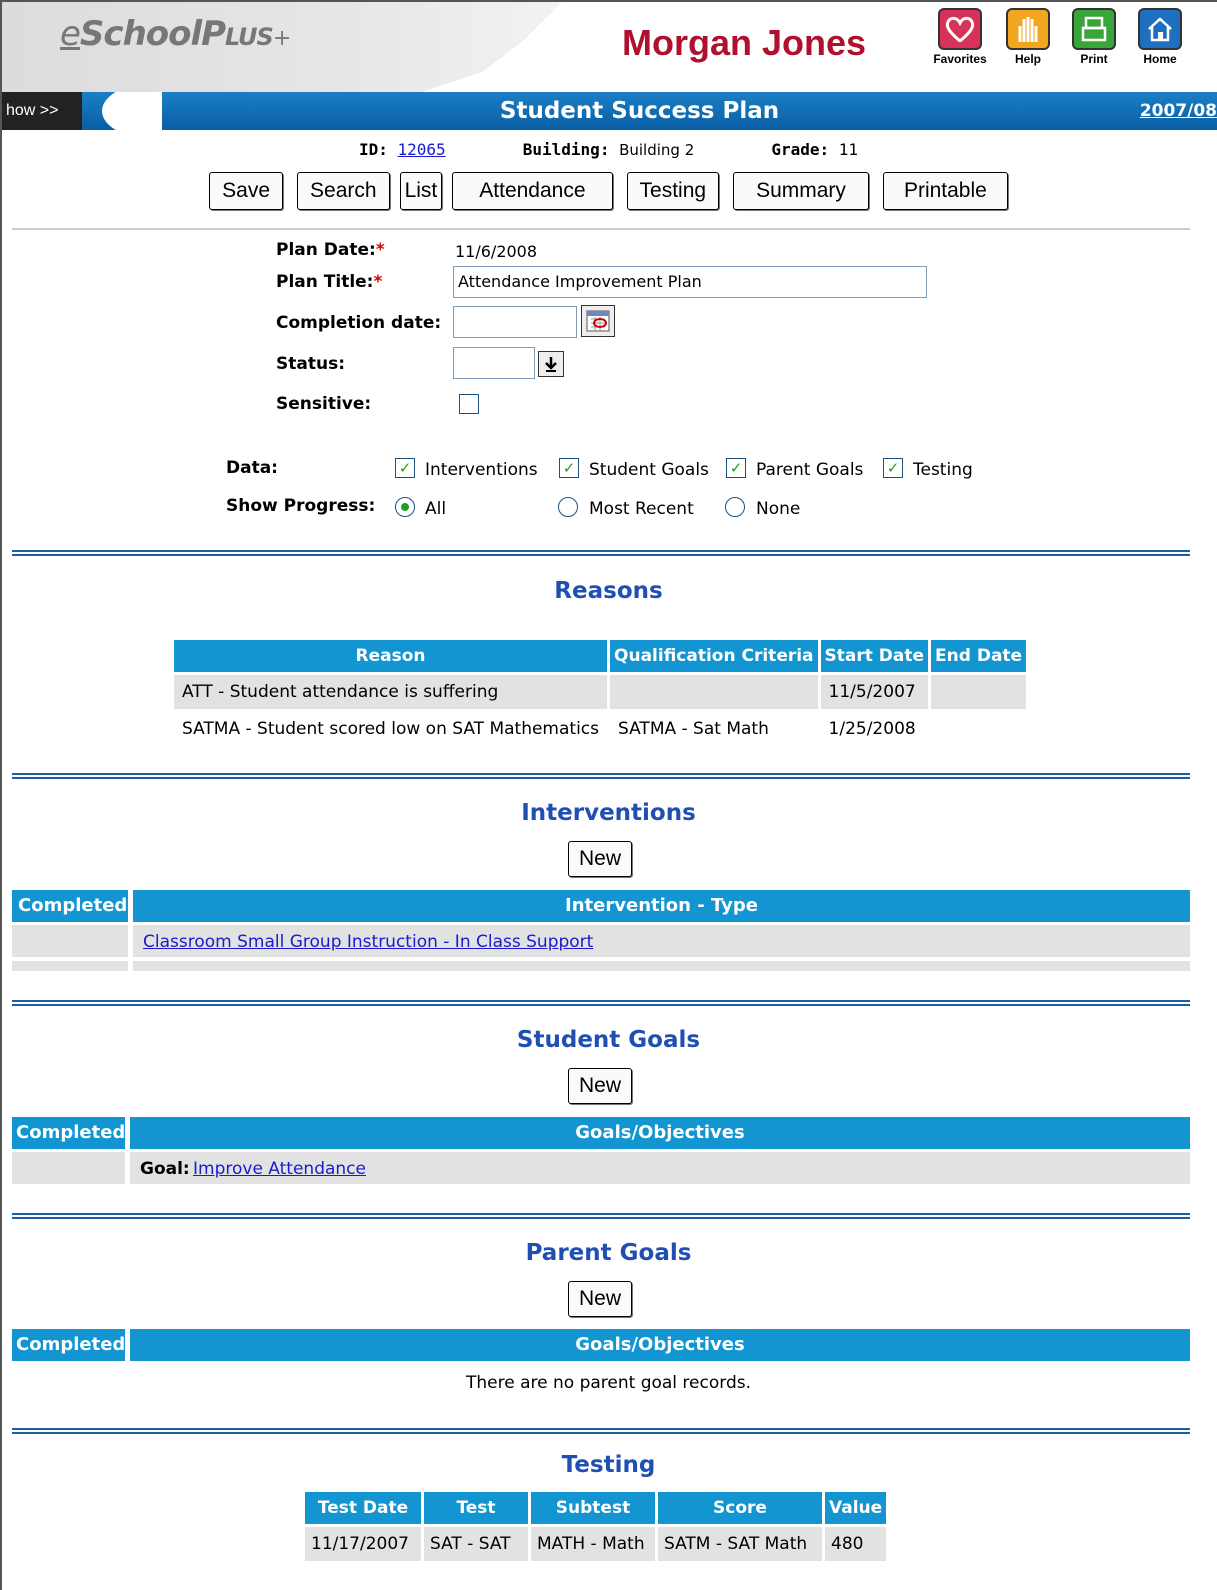 The height and width of the screenshot is (1590, 1217). What do you see at coordinates (639, 111) in the screenshot?
I see `page-title: Student Success Plan` at bounding box center [639, 111].